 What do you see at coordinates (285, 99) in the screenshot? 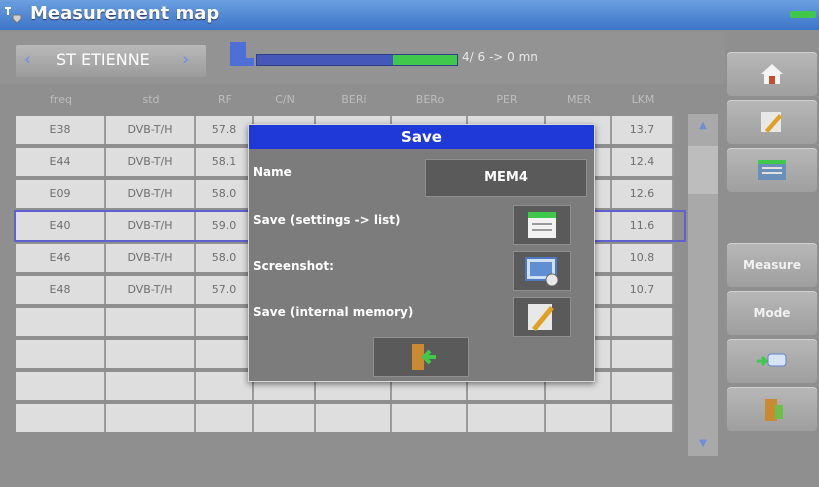
I see `column-header: C/N` at bounding box center [285, 99].